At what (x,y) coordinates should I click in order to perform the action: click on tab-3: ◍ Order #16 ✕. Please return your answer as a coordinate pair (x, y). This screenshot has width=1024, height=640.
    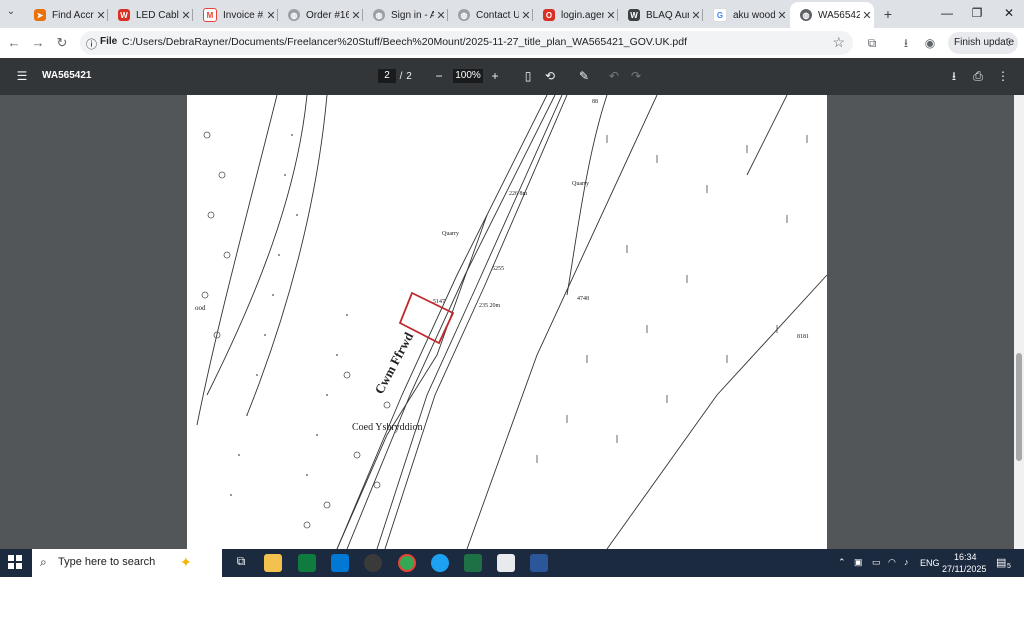
    Looking at the image, I should click on (320, 15).